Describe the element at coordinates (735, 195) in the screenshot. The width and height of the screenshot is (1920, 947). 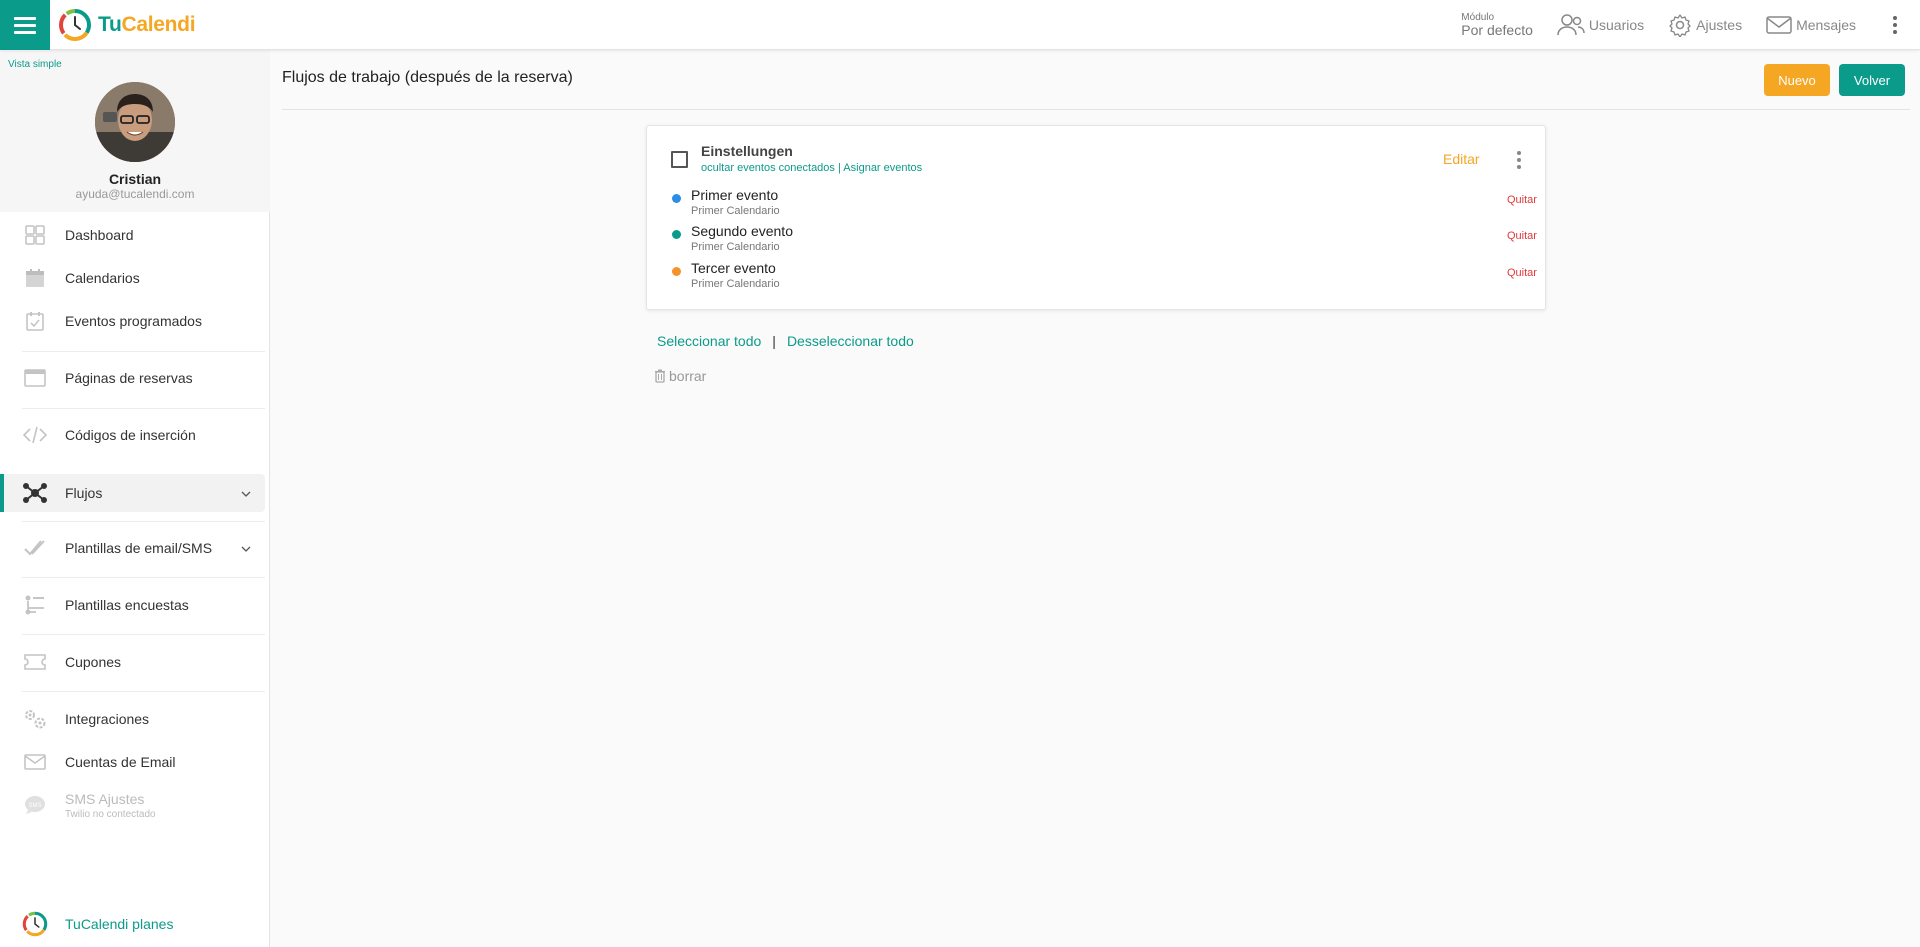
I see `event-name: Primer evento` at that location.